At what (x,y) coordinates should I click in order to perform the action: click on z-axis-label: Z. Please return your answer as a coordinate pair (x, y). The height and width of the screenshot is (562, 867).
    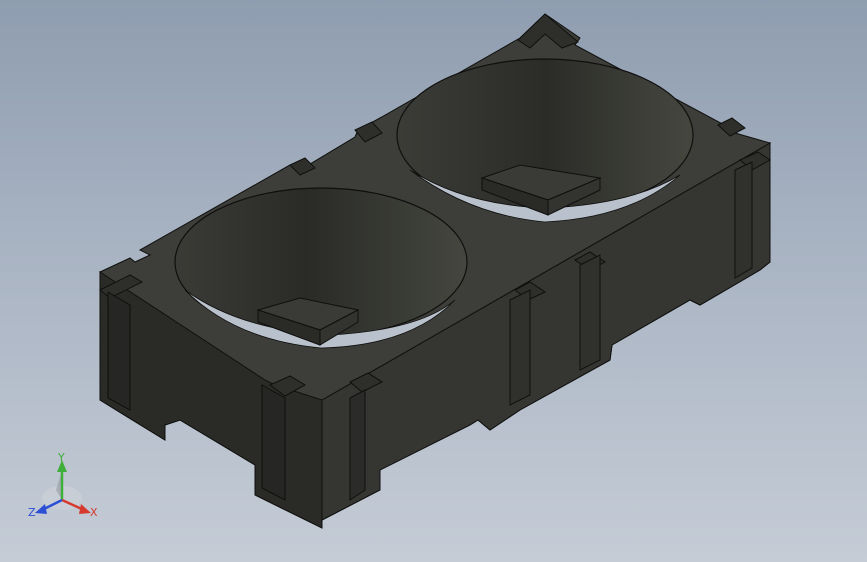
    Looking at the image, I should click on (32, 512).